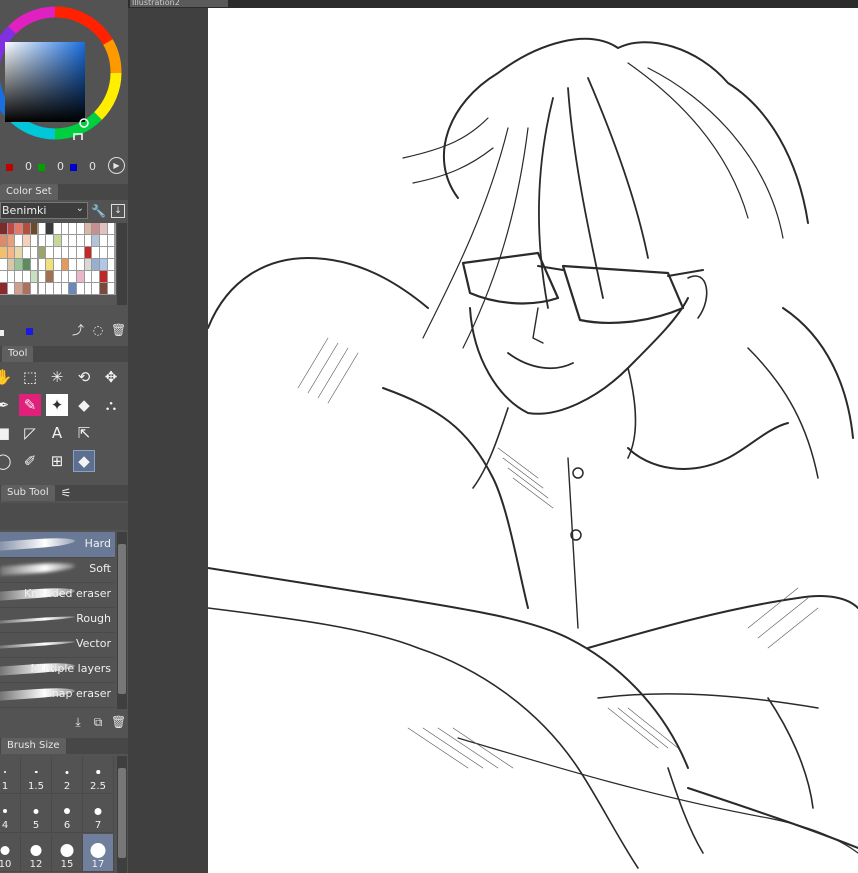  Describe the element at coordinates (67, 775) in the screenshot. I see `brush-size-cell: 2` at that location.